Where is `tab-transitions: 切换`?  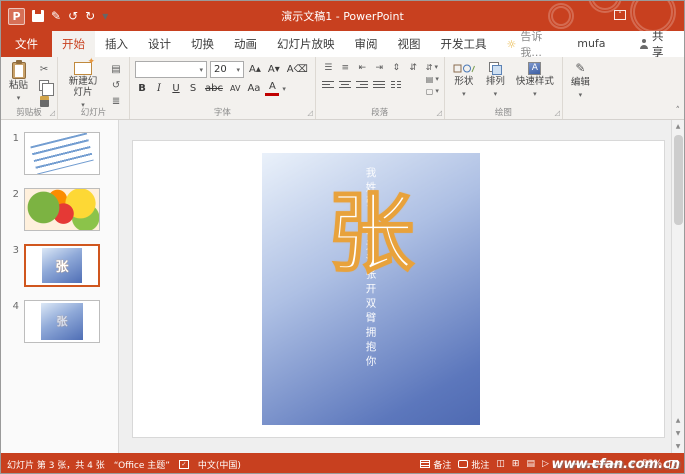
tab-transitions: 切换 is located at coordinates (202, 44).